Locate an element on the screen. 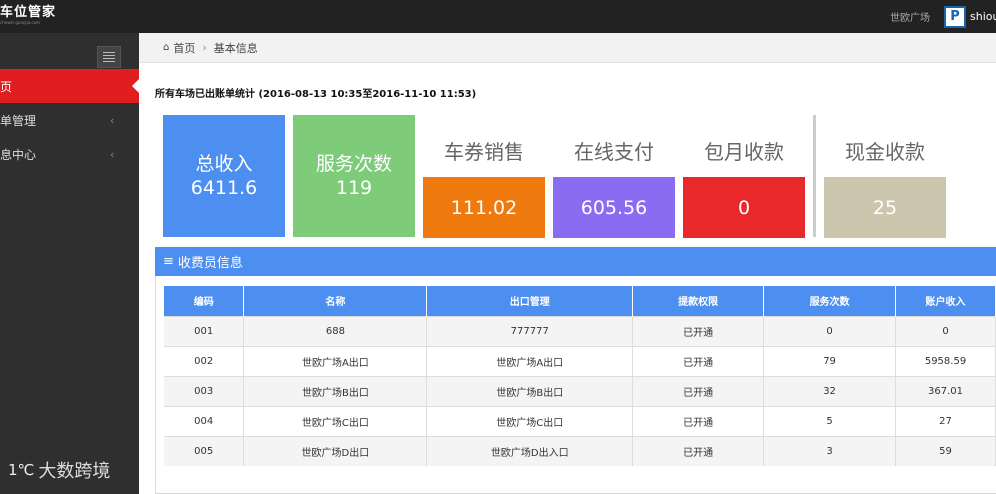 This screenshot has height=494, width=996. cell-service-count: 32 is located at coordinates (830, 390).